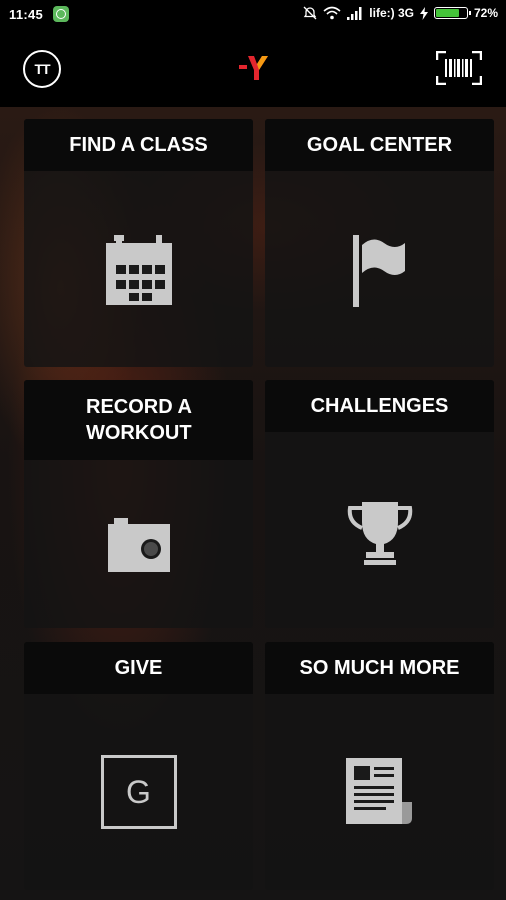  What do you see at coordinates (138, 545) in the screenshot?
I see `camera-icon` at bounding box center [138, 545].